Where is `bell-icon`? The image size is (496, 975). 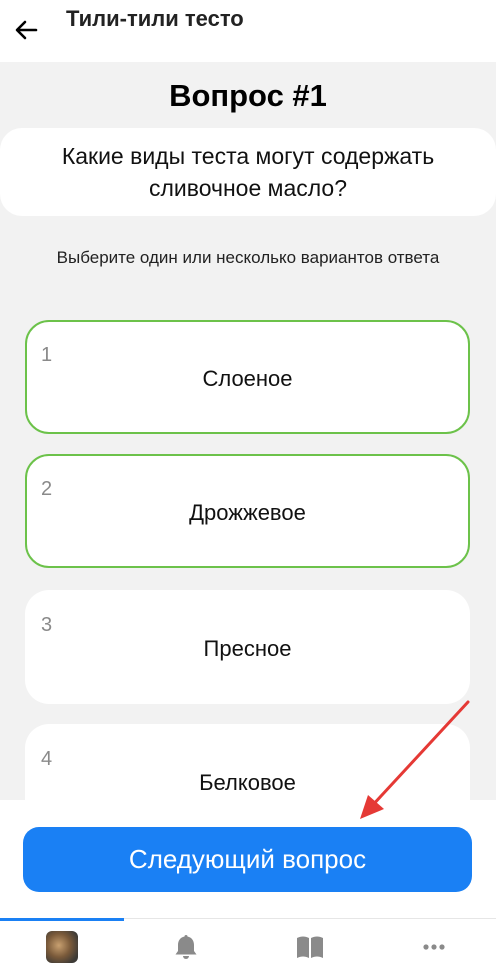 bell-icon is located at coordinates (186, 947).